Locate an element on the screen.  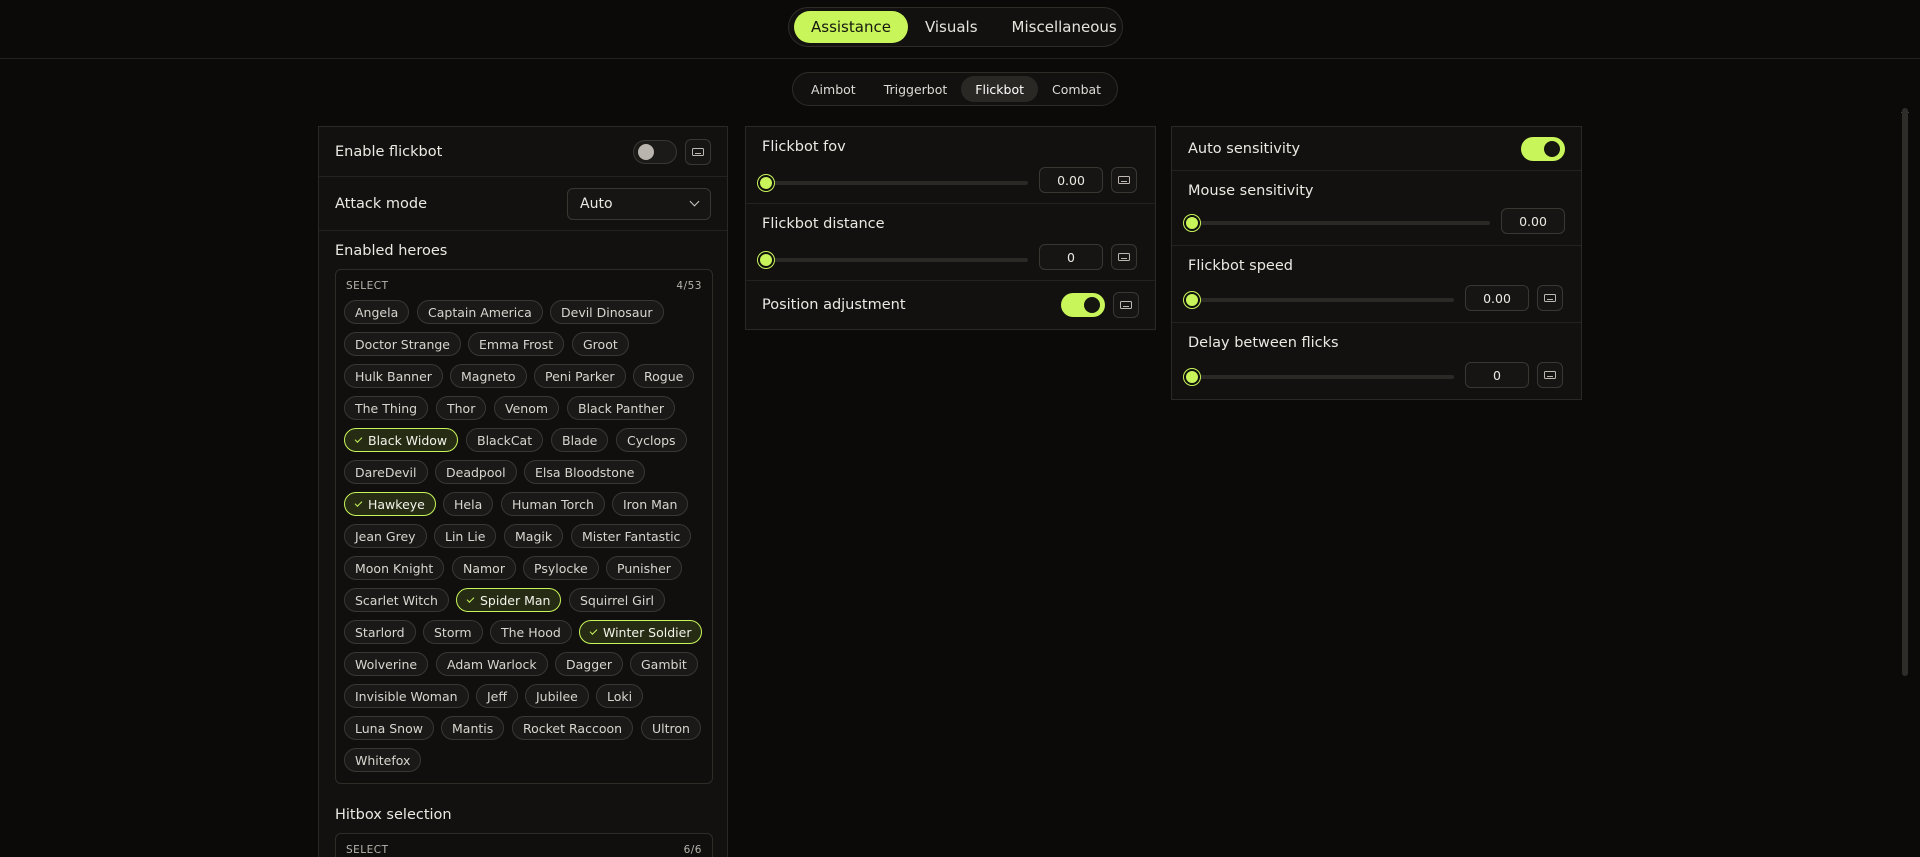
keyboard-icon is located at coordinates (698, 151).